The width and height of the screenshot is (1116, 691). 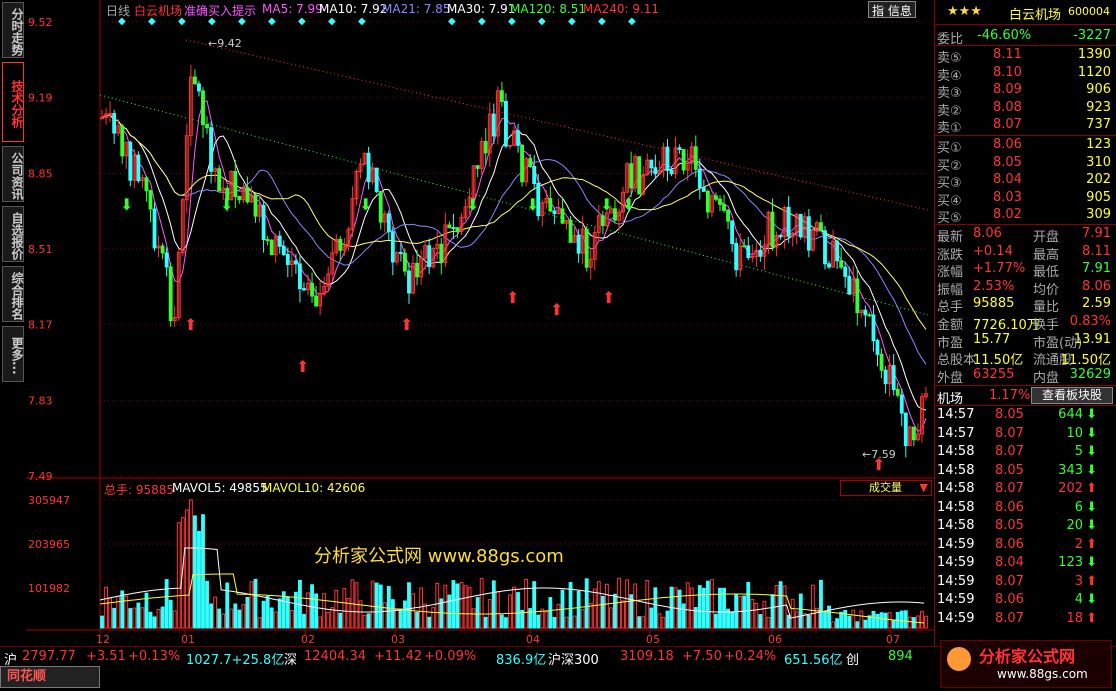 What do you see at coordinates (1027, 656) in the screenshot?
I see `logo-text: 分析家公式网` at bounding box center [1027, 656].